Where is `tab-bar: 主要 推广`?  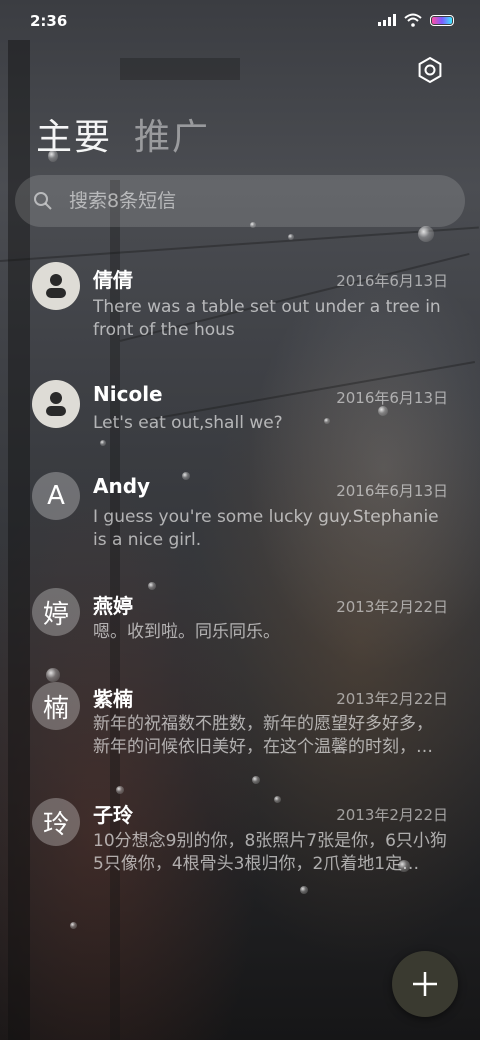 tab-bar: 主要 推广 is located at coordinates (123, 134).